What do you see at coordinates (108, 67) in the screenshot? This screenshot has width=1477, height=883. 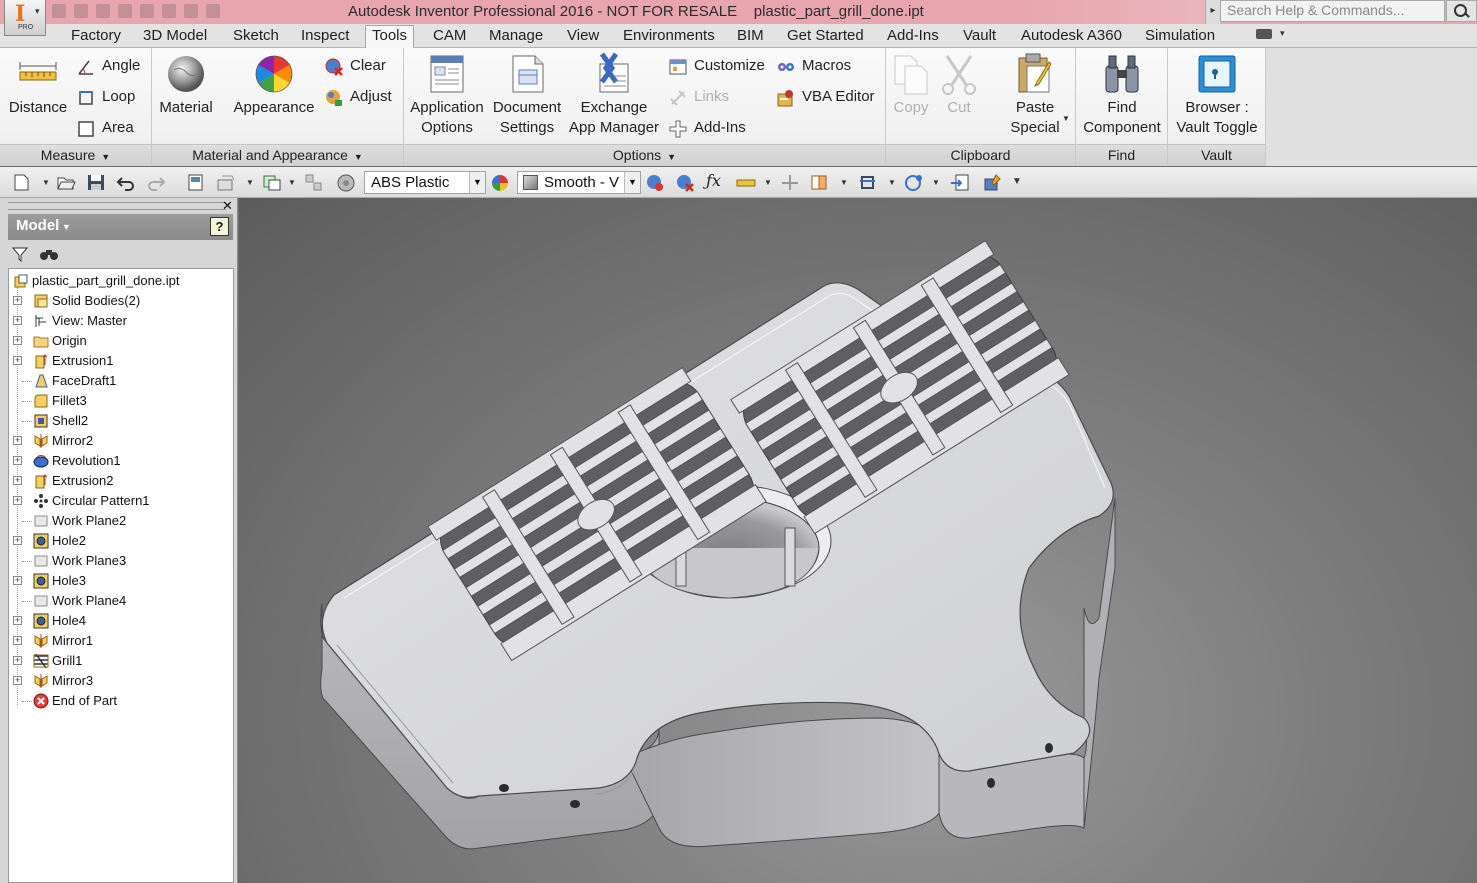 I see `angle-button: Angle` at bounding box center [108, 67].